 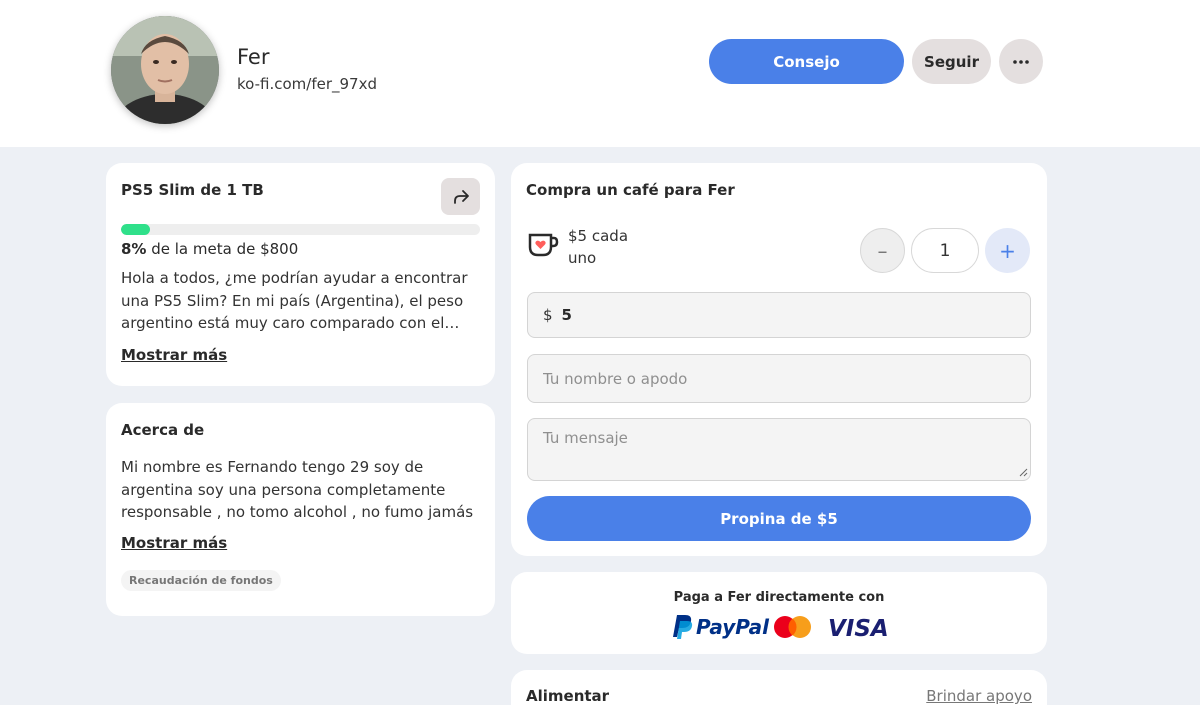 I want to click on category-tag: Recaudación de fondos, so click(x=201, y=580).